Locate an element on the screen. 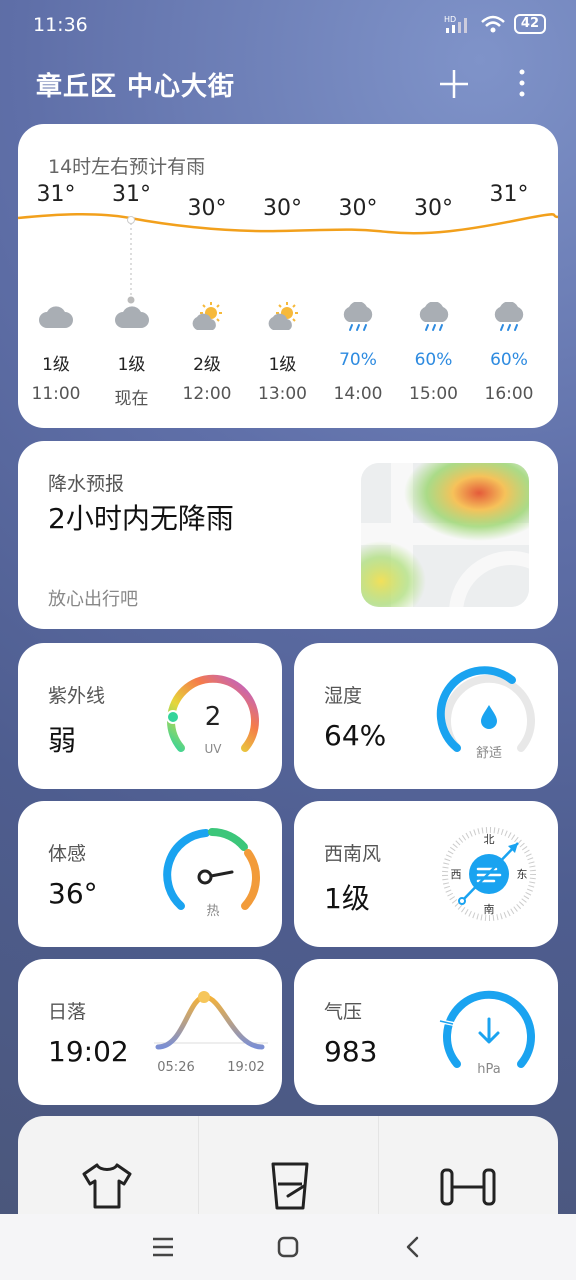 This screenshot has height=1280, width=576. more-options-button is located at coordinates (522, 84).